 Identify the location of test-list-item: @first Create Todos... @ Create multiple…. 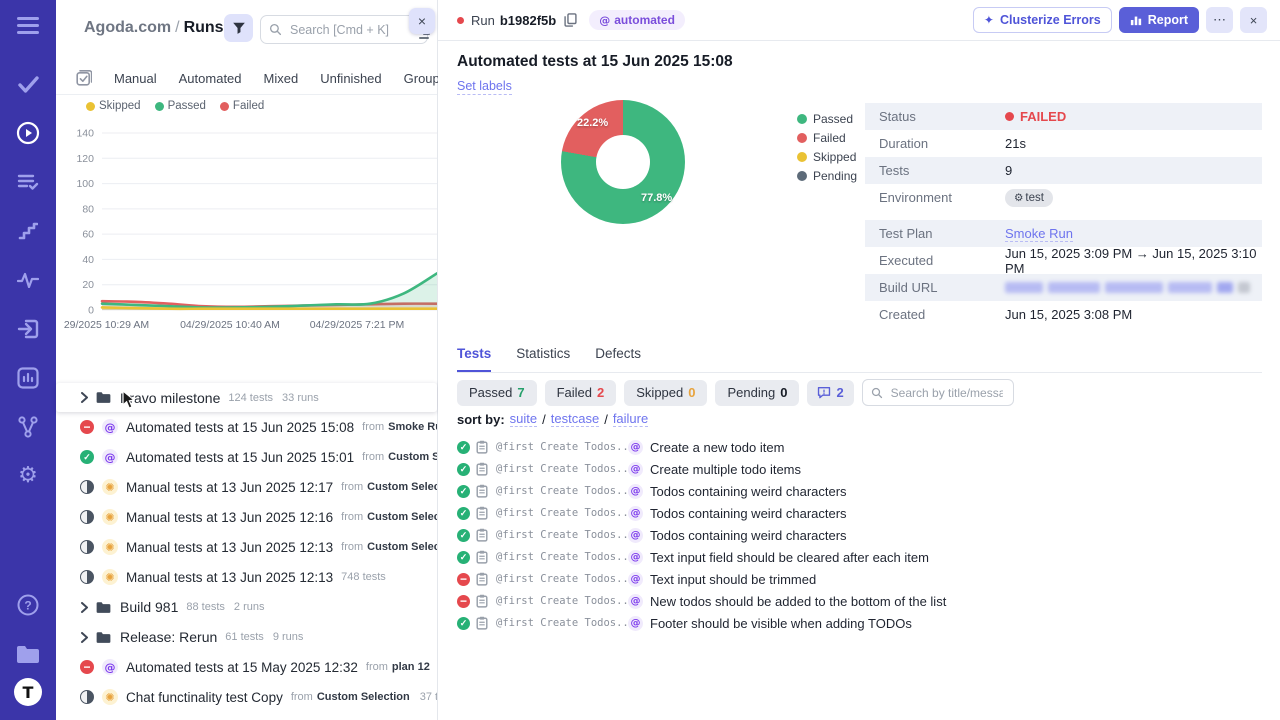
(859, 469).